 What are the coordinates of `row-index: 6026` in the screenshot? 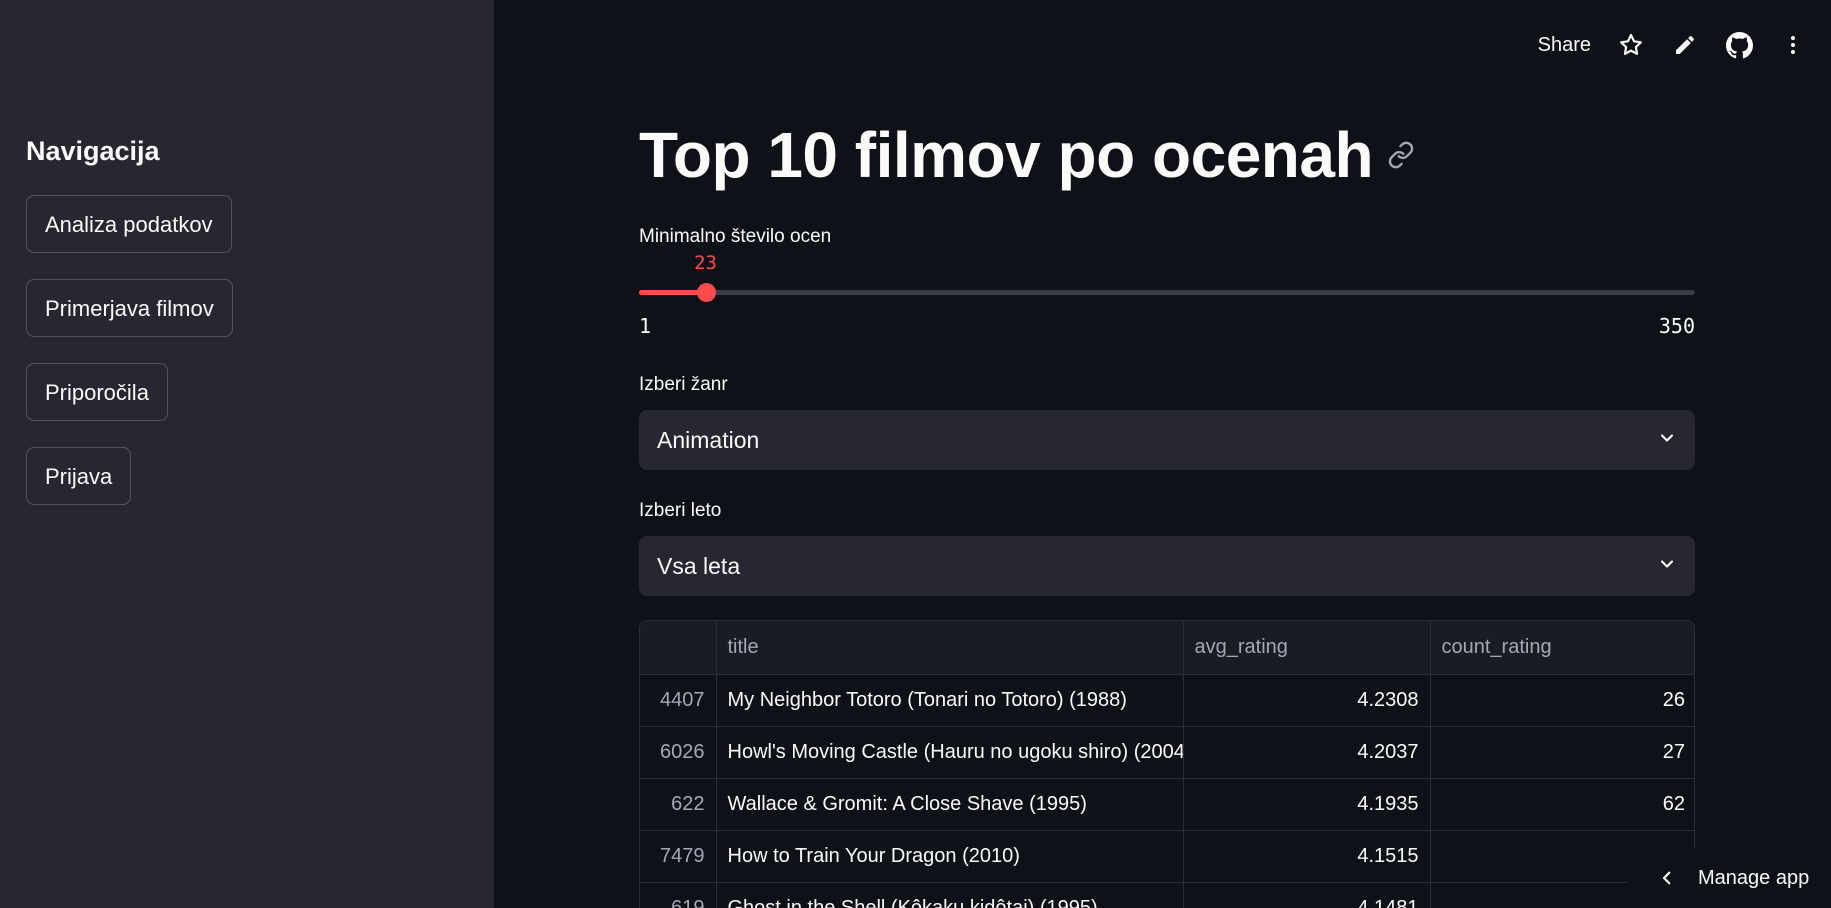 It's located at (678, 752).